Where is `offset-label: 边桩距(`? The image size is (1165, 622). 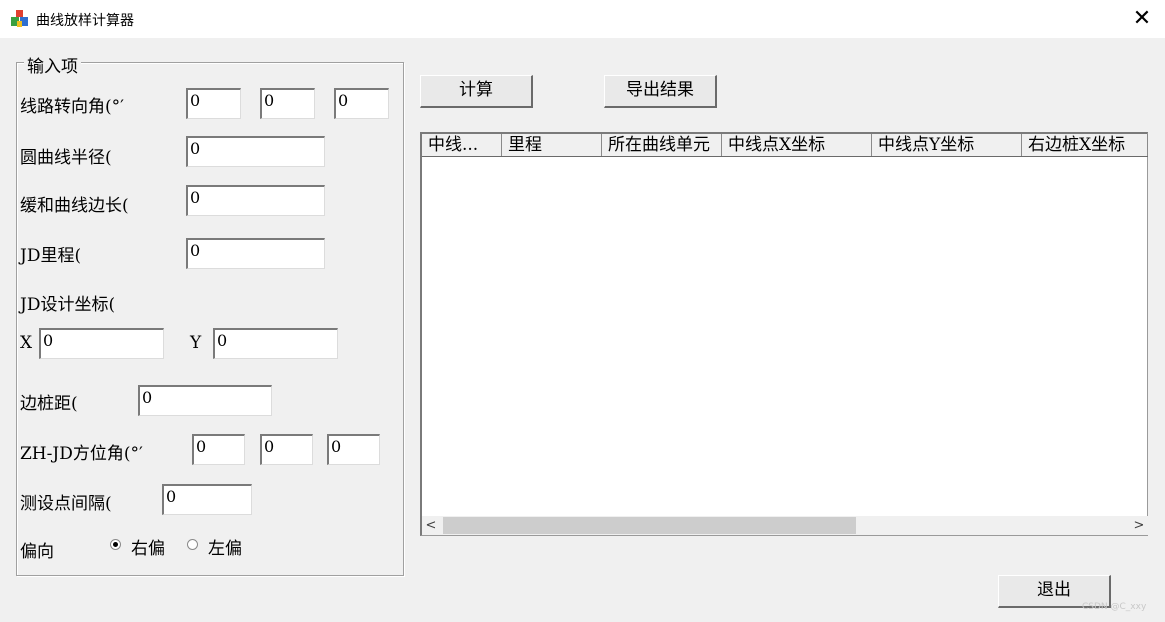 offset-label: 边桩距( is located at coordinates (49, 404).